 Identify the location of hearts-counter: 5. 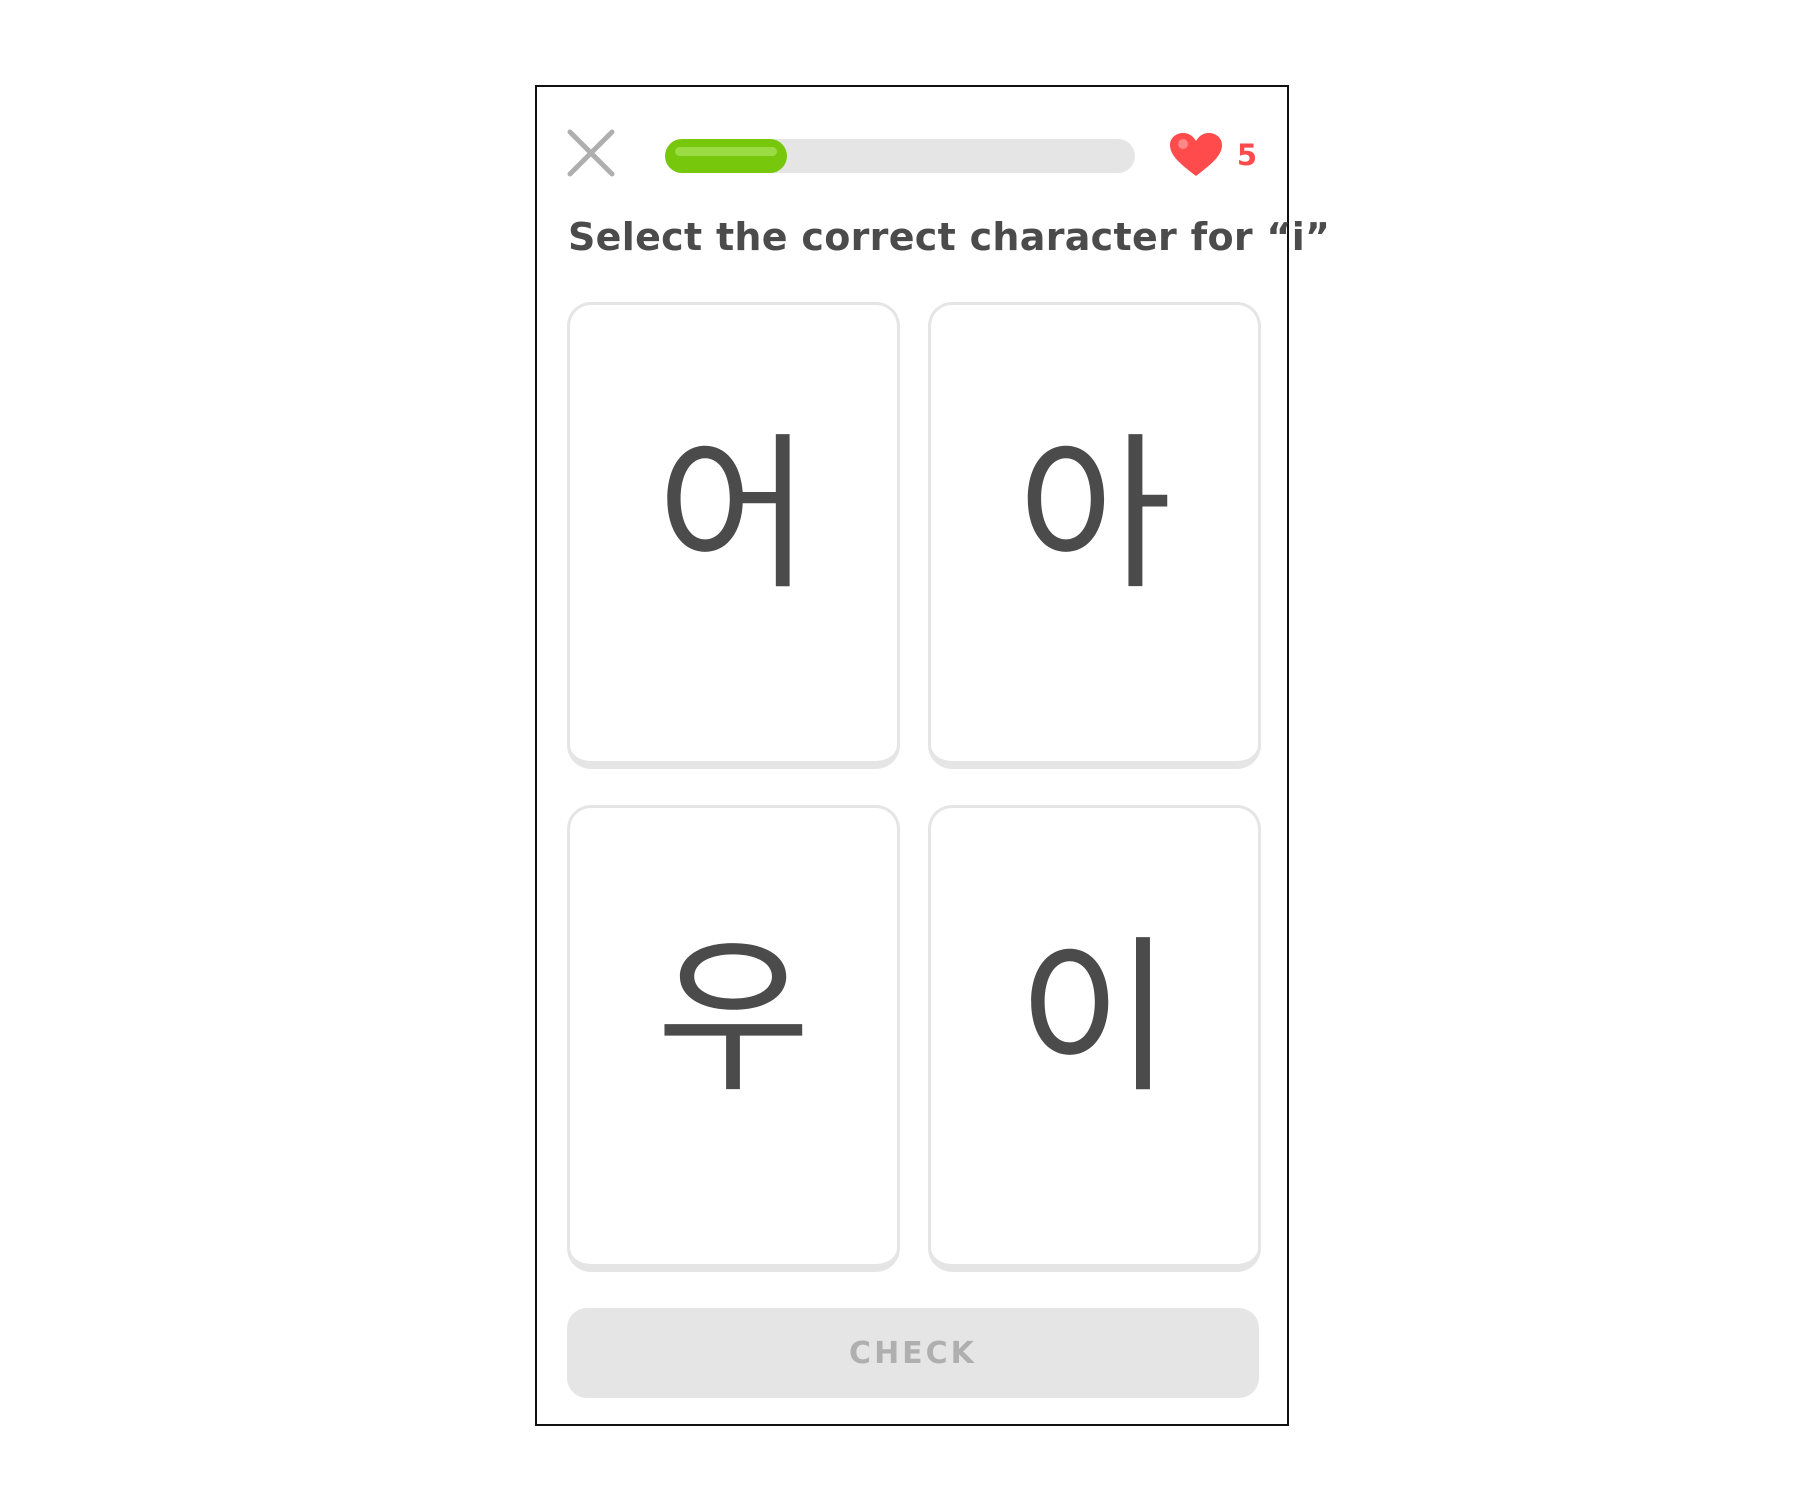
(1213, 155).